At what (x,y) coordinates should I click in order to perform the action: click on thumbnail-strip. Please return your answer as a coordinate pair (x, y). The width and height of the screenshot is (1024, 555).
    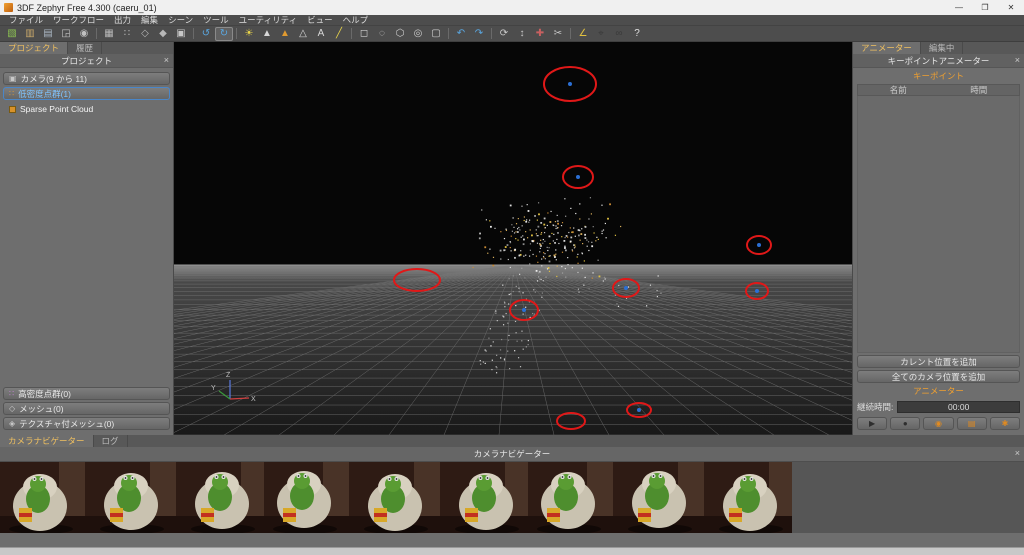
    Looking at the image, I should click on (512, 497).